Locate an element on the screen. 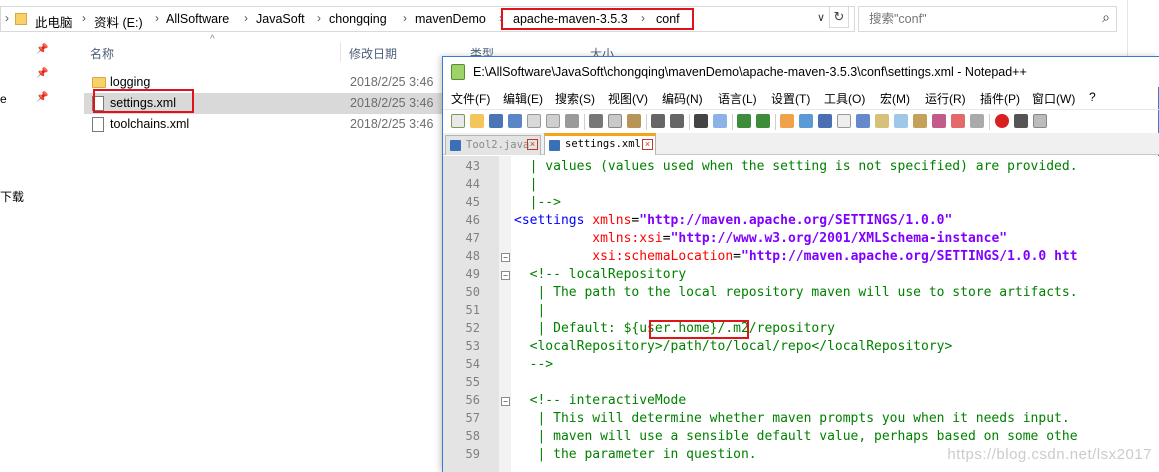  menu-edit: 编辑(E) is located at coordinates (523, 98).